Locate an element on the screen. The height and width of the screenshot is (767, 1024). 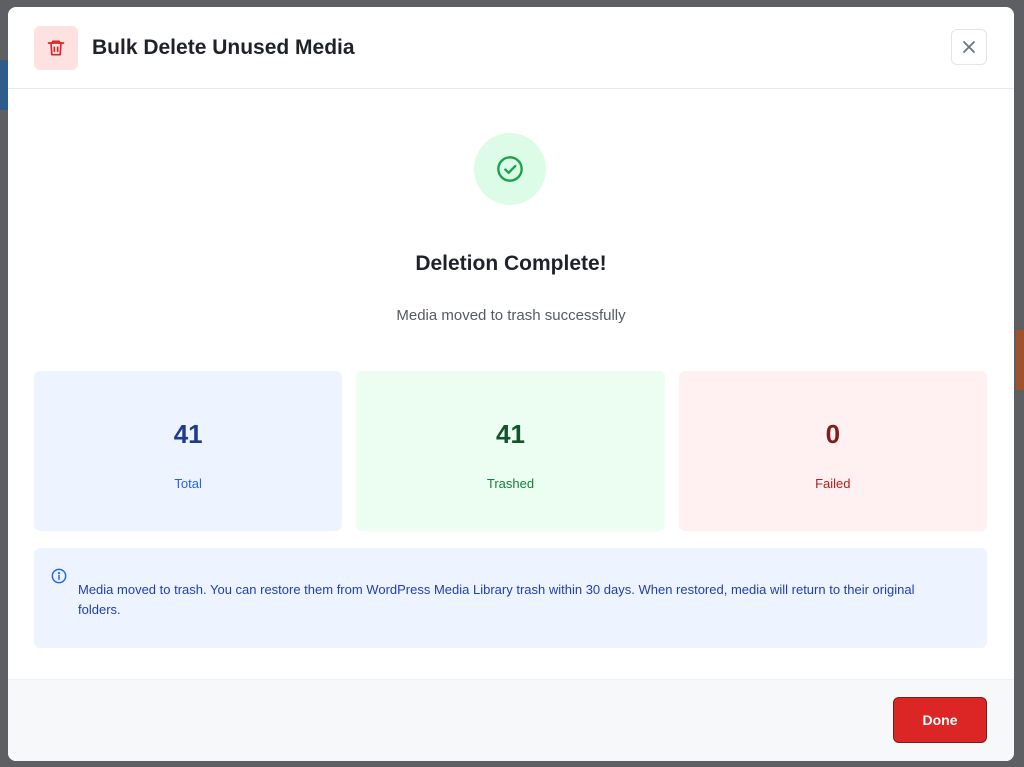
stat-failed-value: 0 is located at coordinates (833, 434).